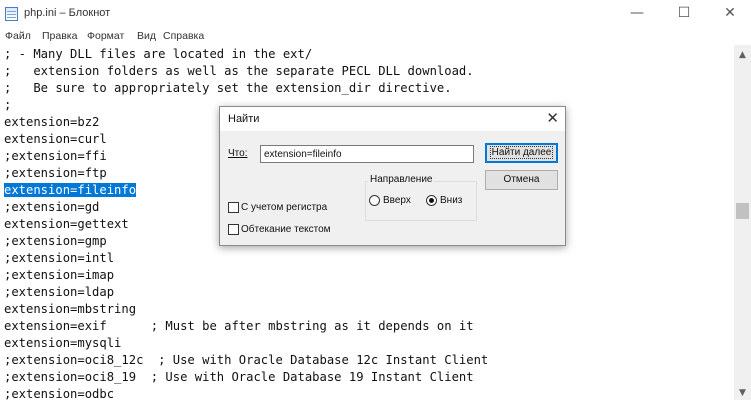  I want to click on find-dialog-close-button: ✕, so click(552, 118).